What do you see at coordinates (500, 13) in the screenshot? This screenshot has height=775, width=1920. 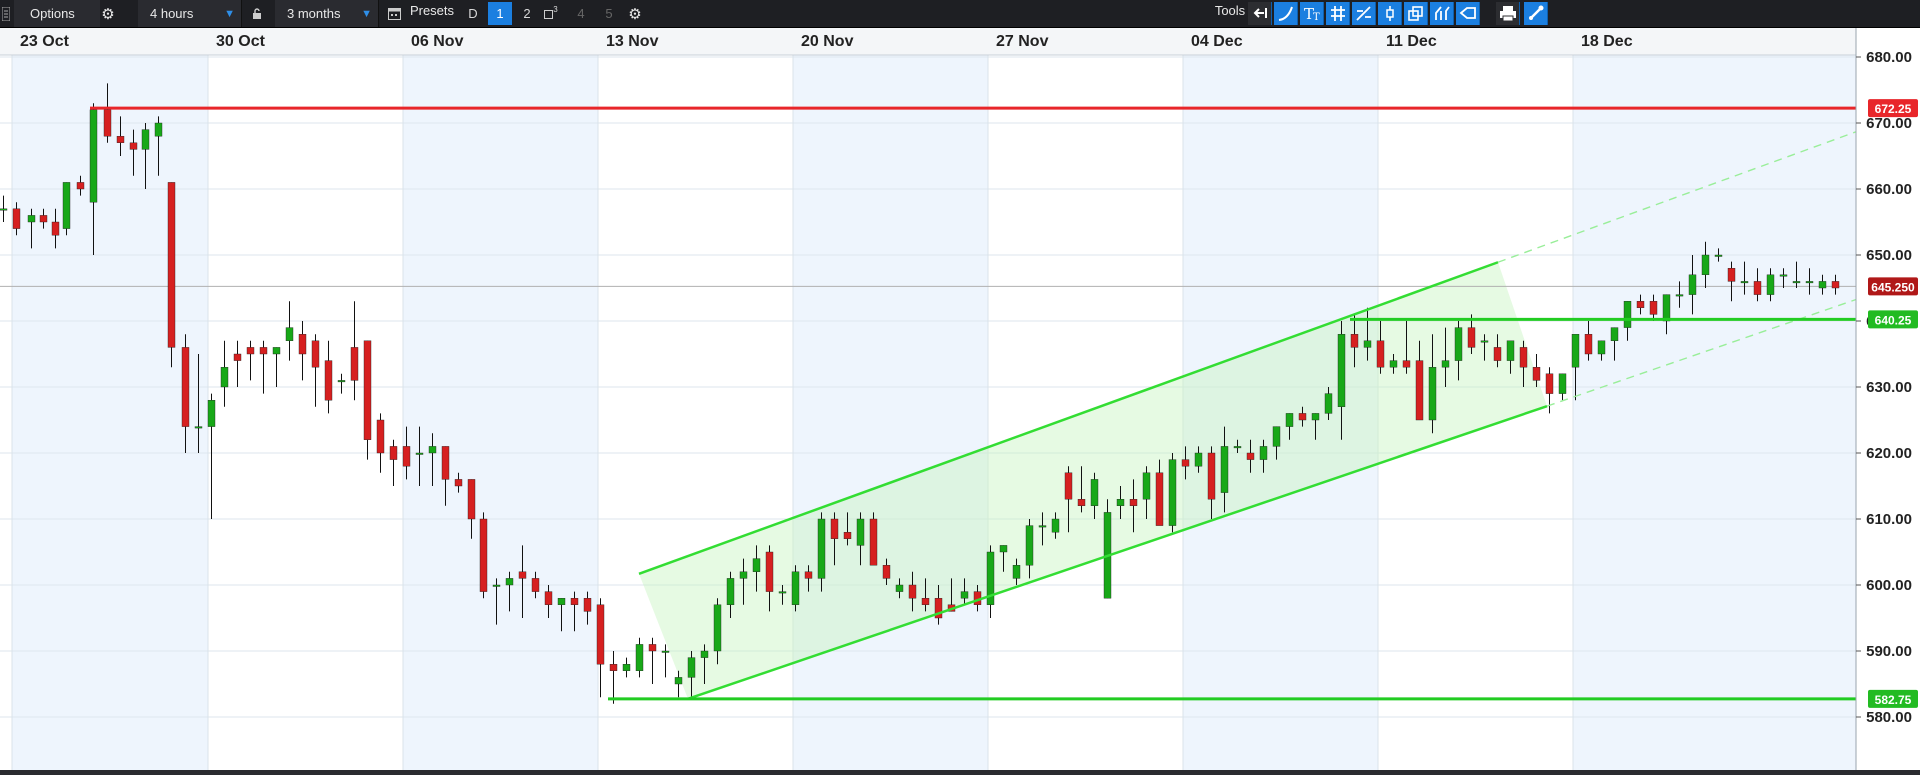 I see `preset-1-button: 1` at bounding box center [500, 13].